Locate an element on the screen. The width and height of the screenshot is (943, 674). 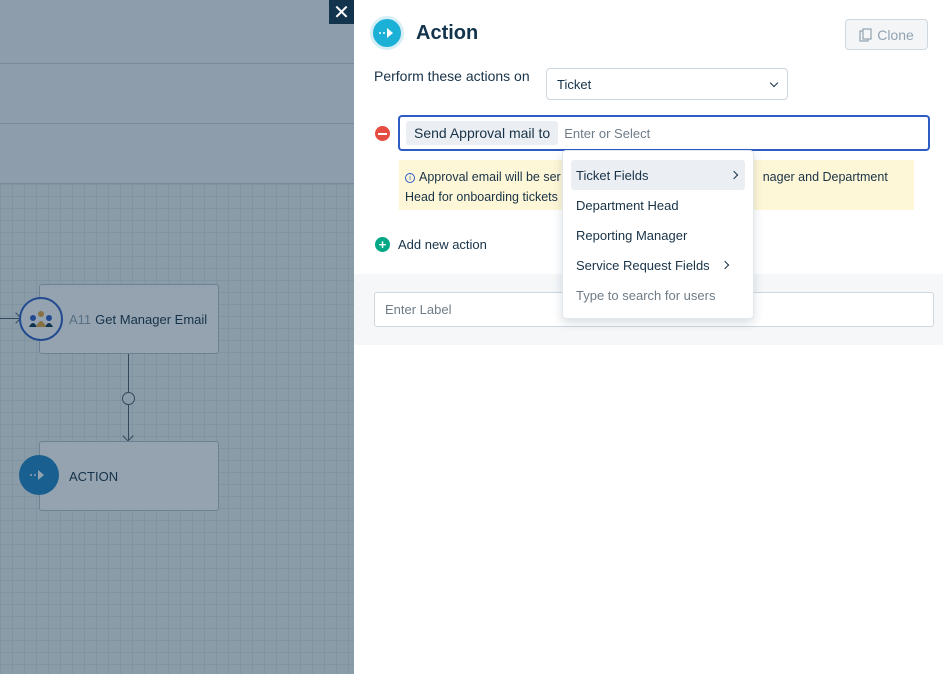
info-icon: i is located at coordinates (410, 178).